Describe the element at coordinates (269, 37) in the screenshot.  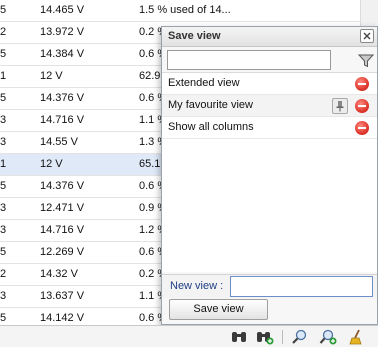
I see `popup-titlebar: Save view` at that location.